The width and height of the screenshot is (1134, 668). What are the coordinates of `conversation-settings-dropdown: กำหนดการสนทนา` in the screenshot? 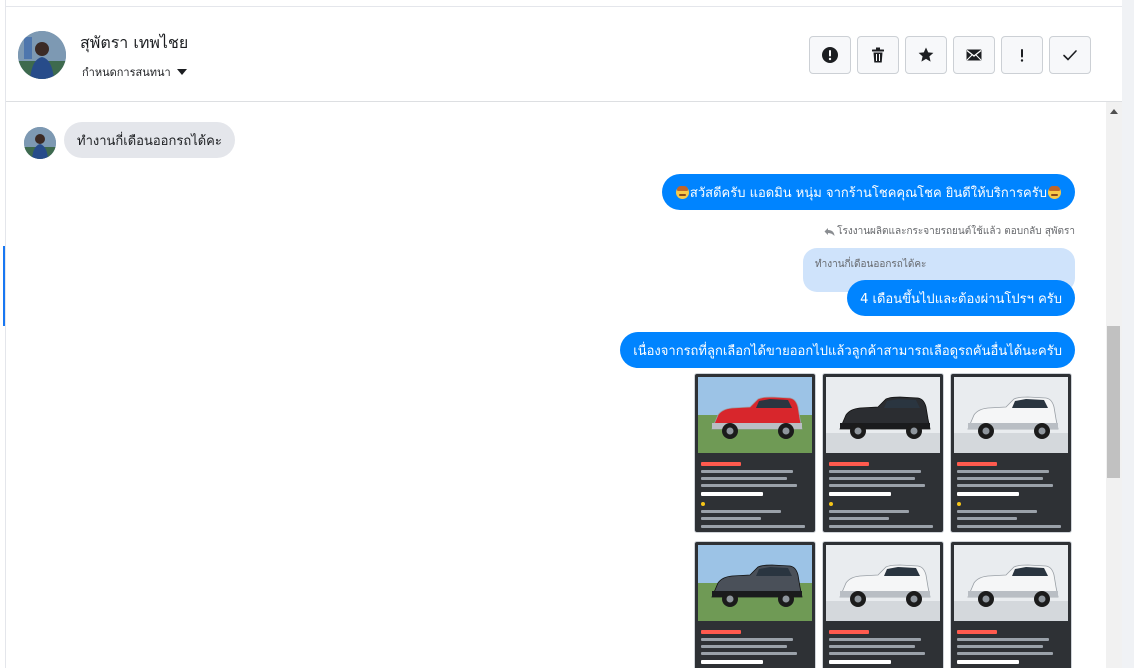 It's located at (134, 72).